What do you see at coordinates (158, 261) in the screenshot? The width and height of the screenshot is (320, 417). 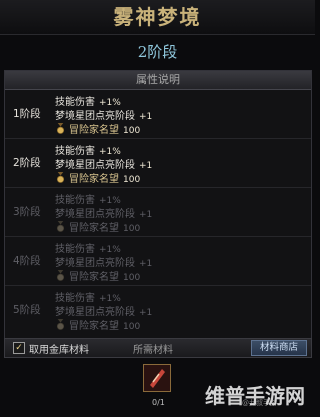 I see `stage-row-4: 4阶段 技能伤害 +1% 梦境星团点亮阶段 +1 冒险家名望 100` at bounding box center [158, 261].